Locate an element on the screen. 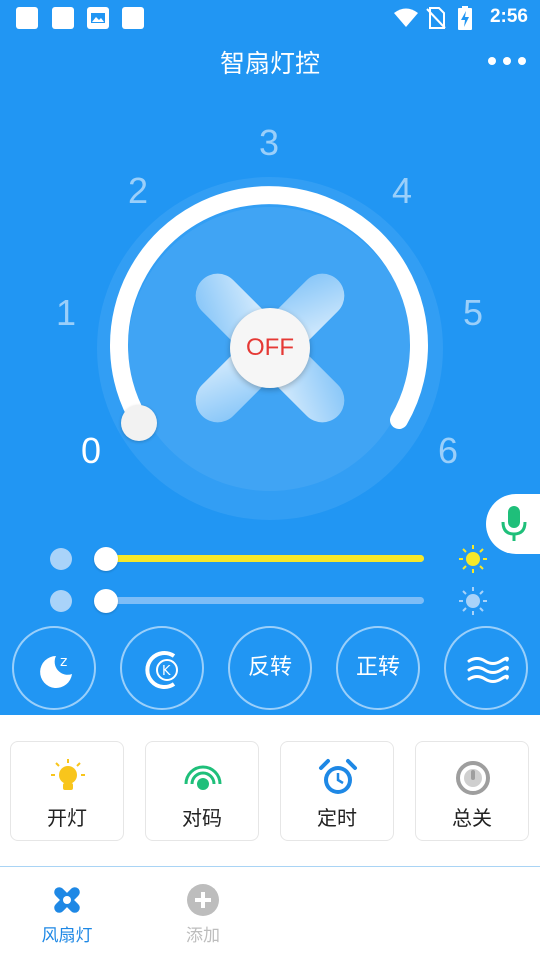 This screenshot has width=540, height=960. tab-fan-light-label: 风扇灯 is located at coordinates (67, 936).